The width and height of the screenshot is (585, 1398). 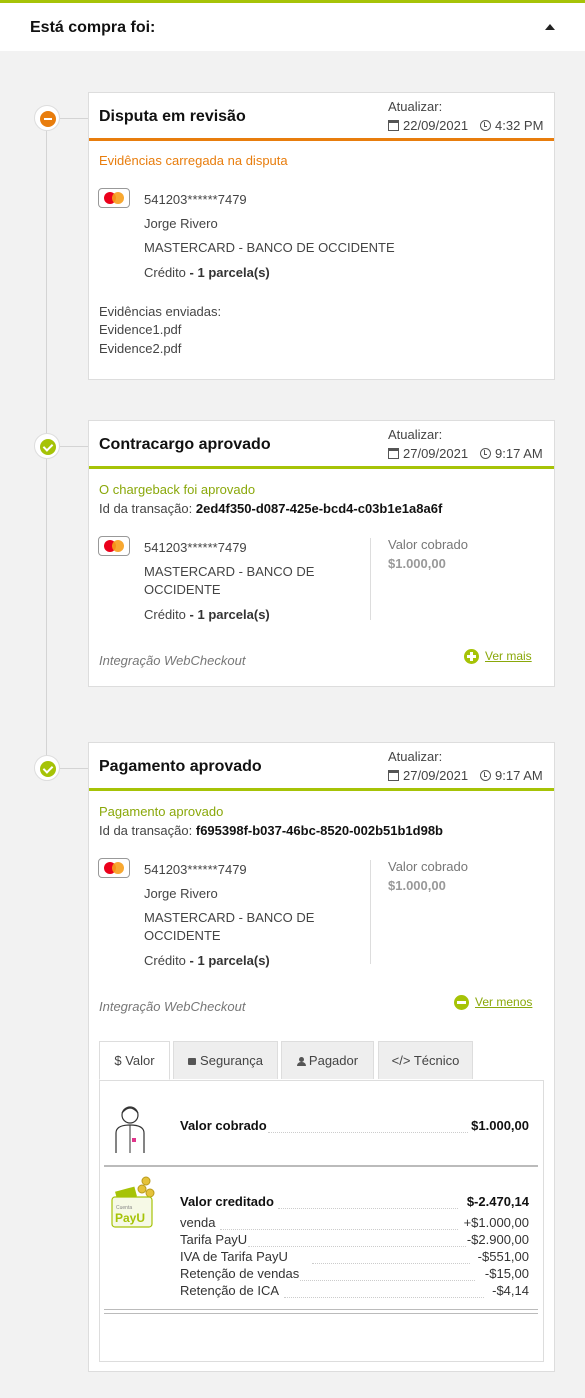 What do you see at coordinates (214, 1239) in the screenshot?
I see `credited-row-label: Tarifa PayU` at bounding box center [214, 1239].